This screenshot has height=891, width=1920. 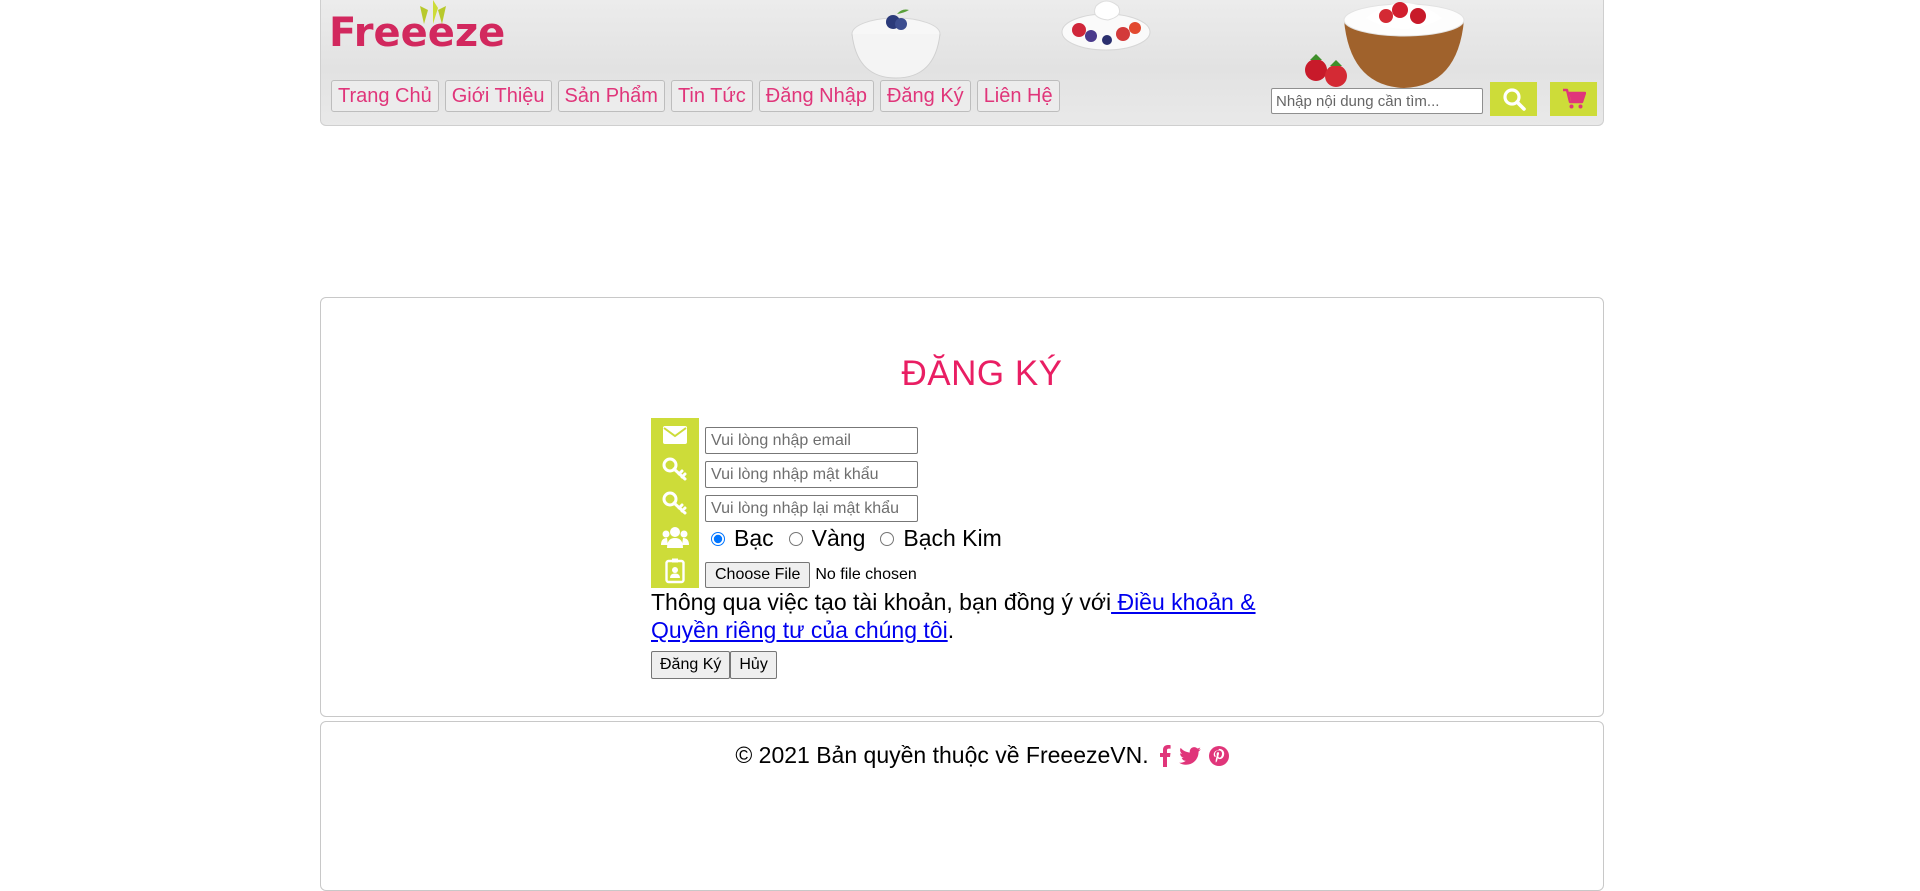 I want to click on footer-row: © 2021 Bản quyền thuộc về FreeezeVN., so click(x=962, y=755).